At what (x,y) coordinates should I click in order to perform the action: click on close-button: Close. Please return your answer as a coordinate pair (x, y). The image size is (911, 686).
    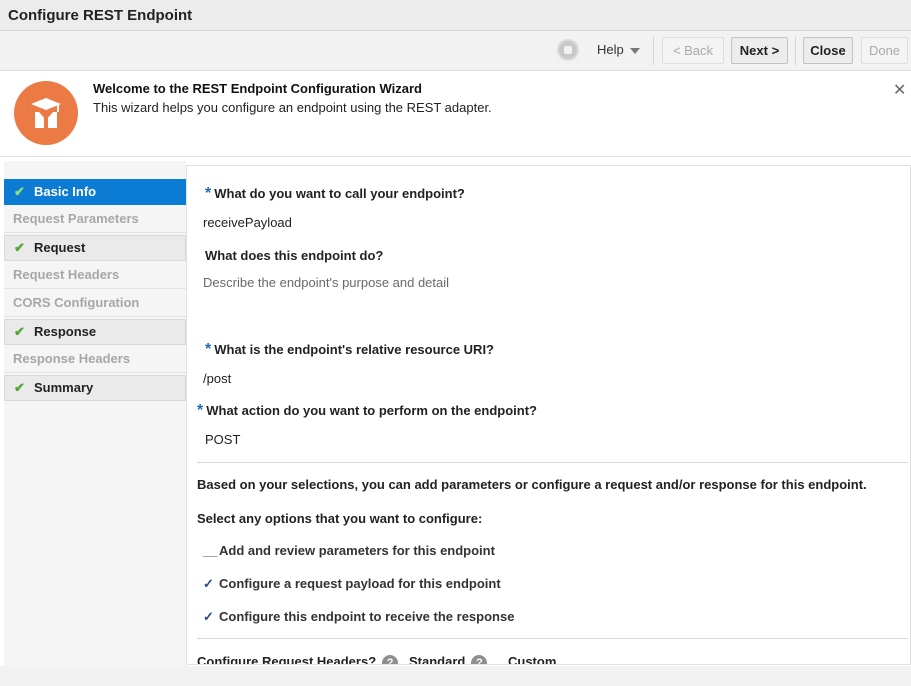
    Looking at the image, I should click on (828, 50).